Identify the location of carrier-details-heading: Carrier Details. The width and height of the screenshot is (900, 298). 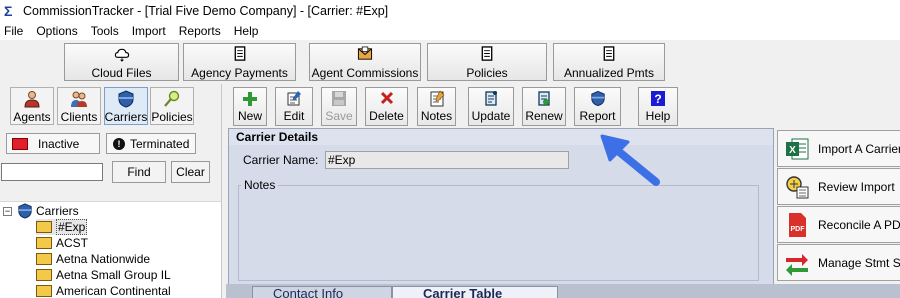
(501, 137).